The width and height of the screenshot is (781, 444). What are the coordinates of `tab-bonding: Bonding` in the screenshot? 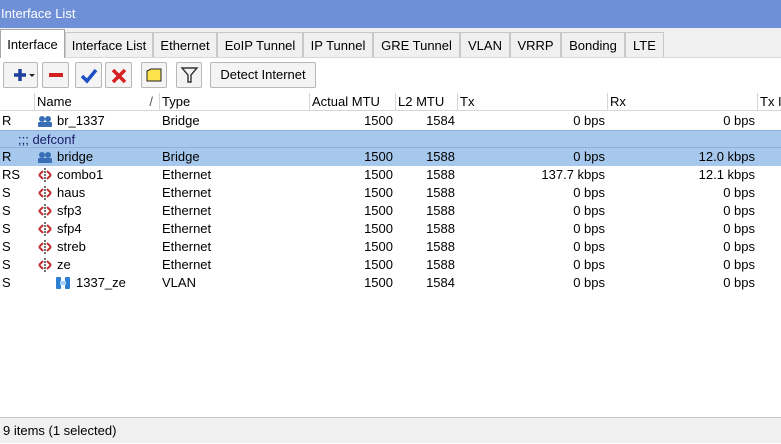 It's located at (593, 44).